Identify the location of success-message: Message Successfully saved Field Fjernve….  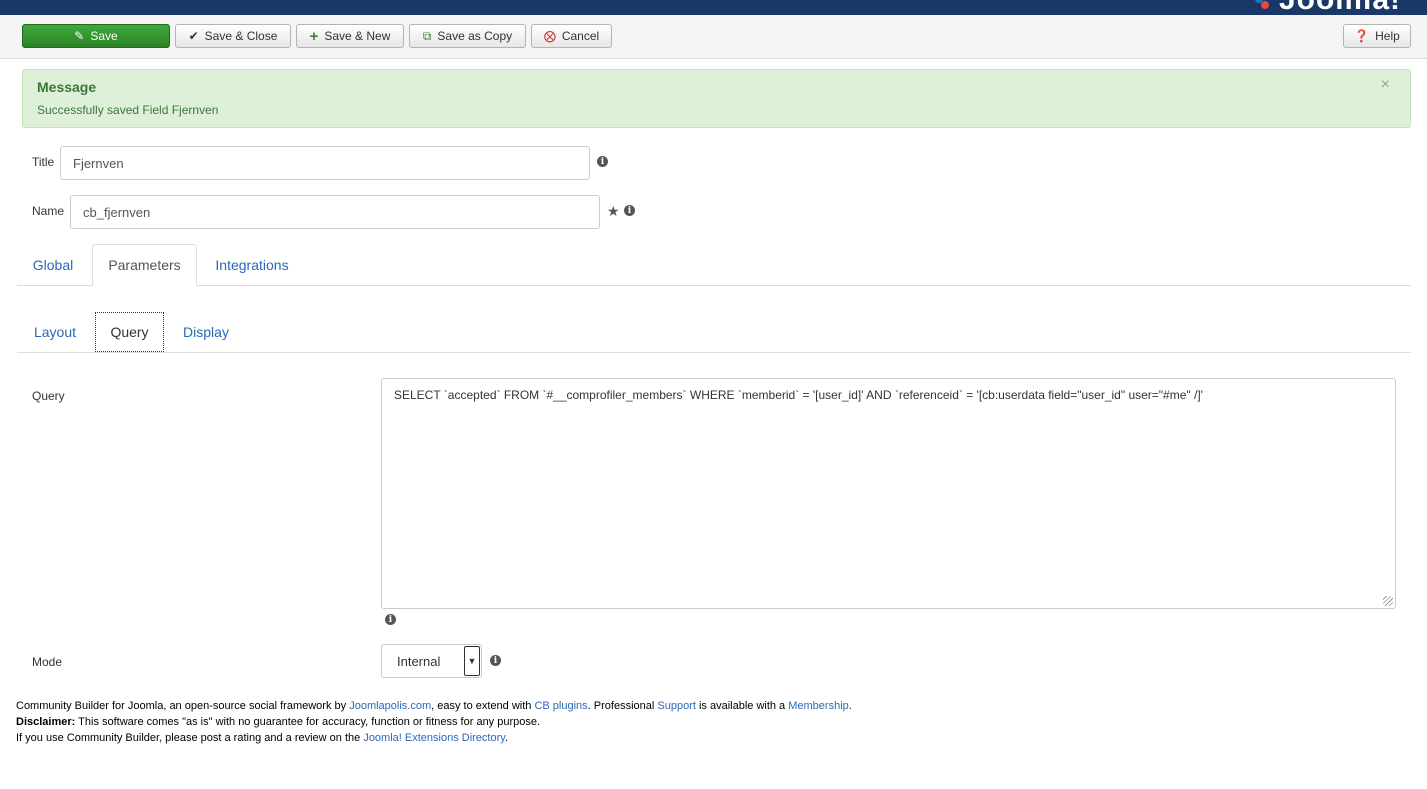
(716, 98).